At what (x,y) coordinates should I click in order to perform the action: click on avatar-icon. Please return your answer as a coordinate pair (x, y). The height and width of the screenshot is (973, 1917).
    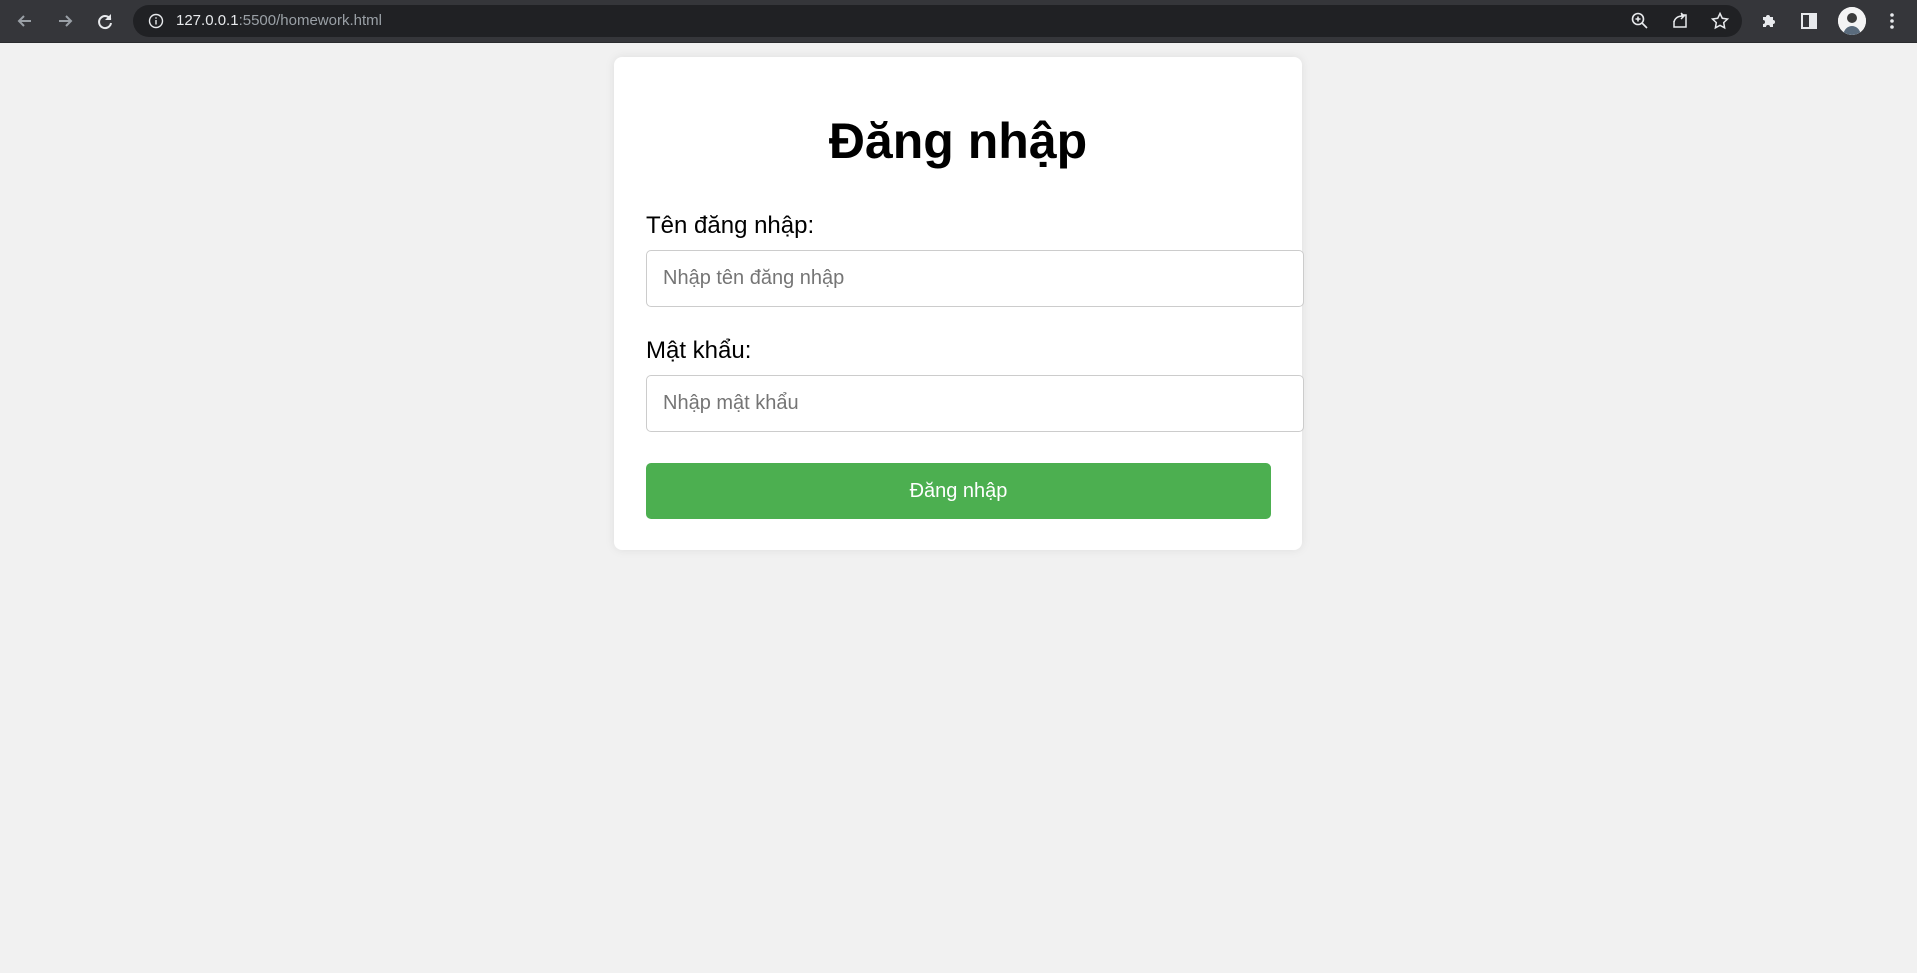
    Looking at the image, I should click on (1852, 21).